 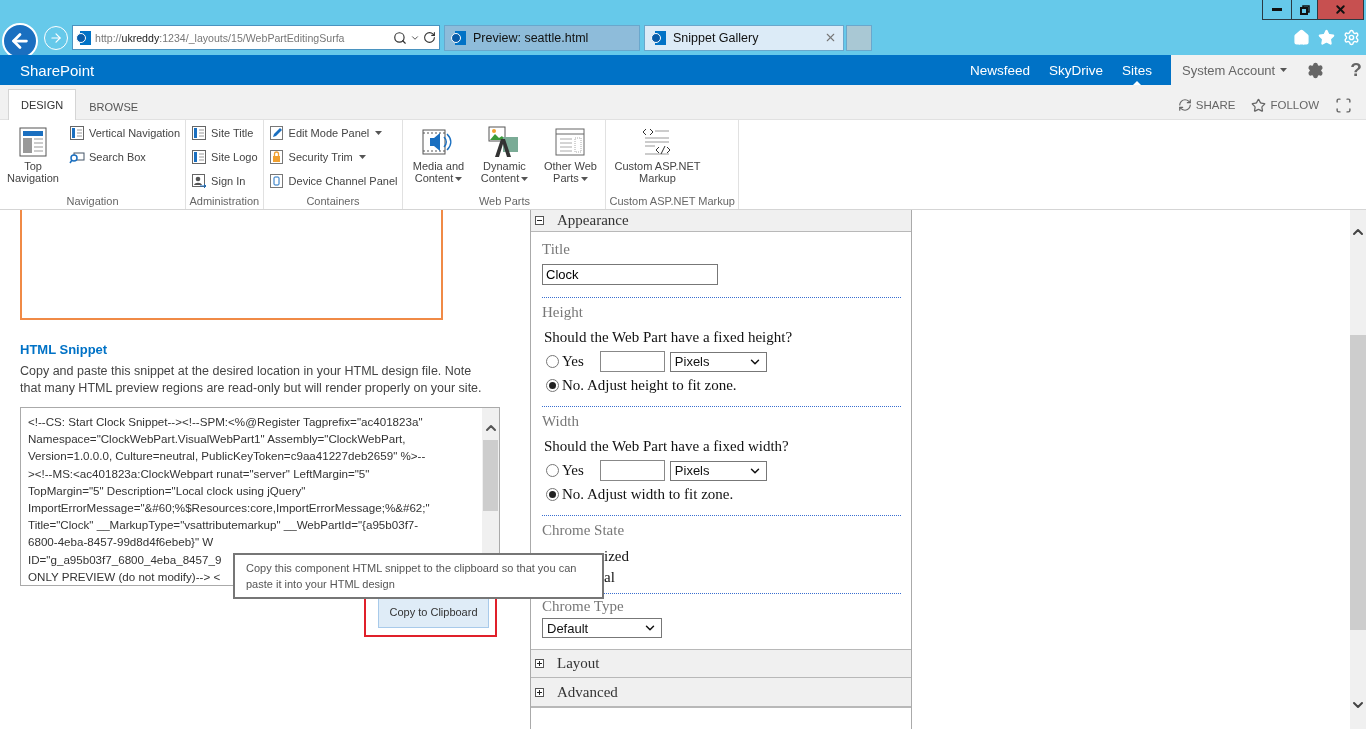 I want to click on refresh-icon, so click(x=429, y=37).